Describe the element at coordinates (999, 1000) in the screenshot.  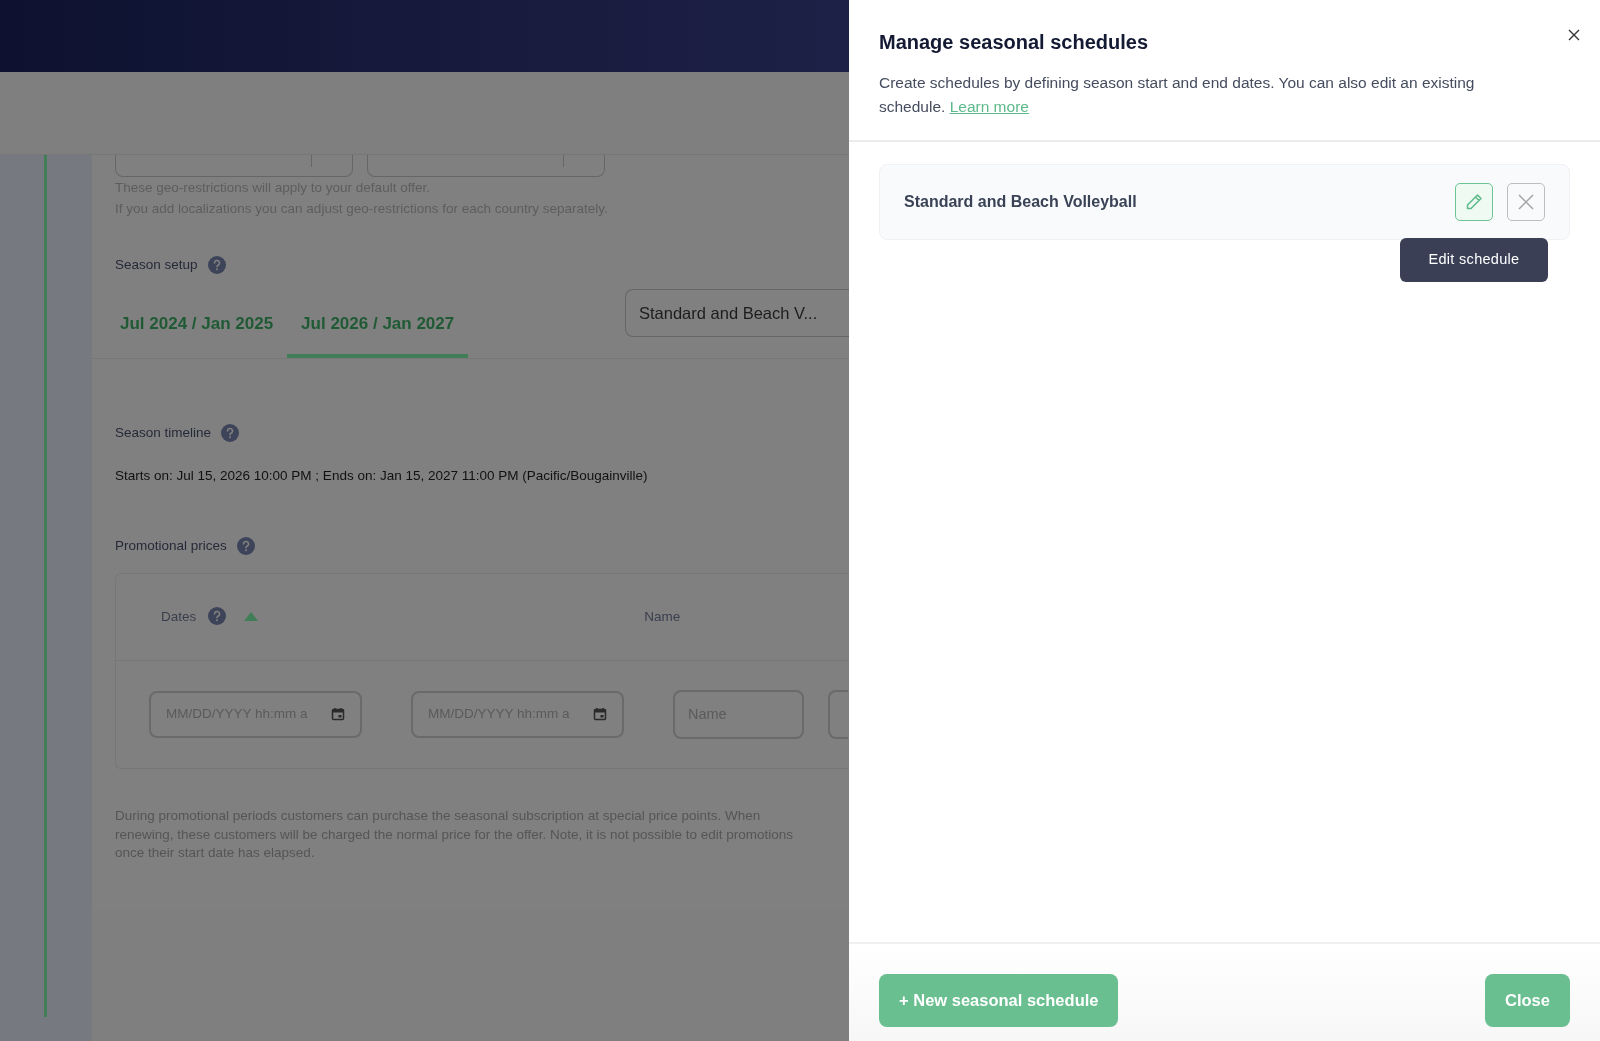
I see `new-schedule-button: + New seasonal schedule` at that location.